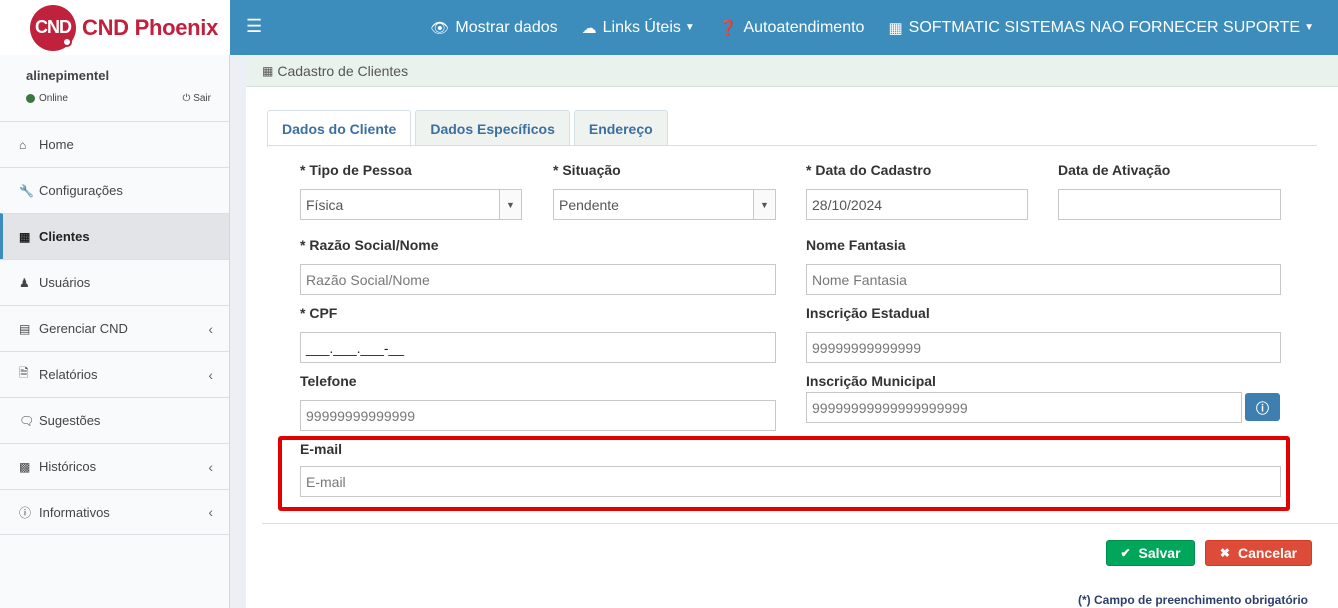  Describe the element at coordinates (114, 512) in the screenshot. I see `sidebar-item-informativos: ⓘ Informativos ‹` at that location.